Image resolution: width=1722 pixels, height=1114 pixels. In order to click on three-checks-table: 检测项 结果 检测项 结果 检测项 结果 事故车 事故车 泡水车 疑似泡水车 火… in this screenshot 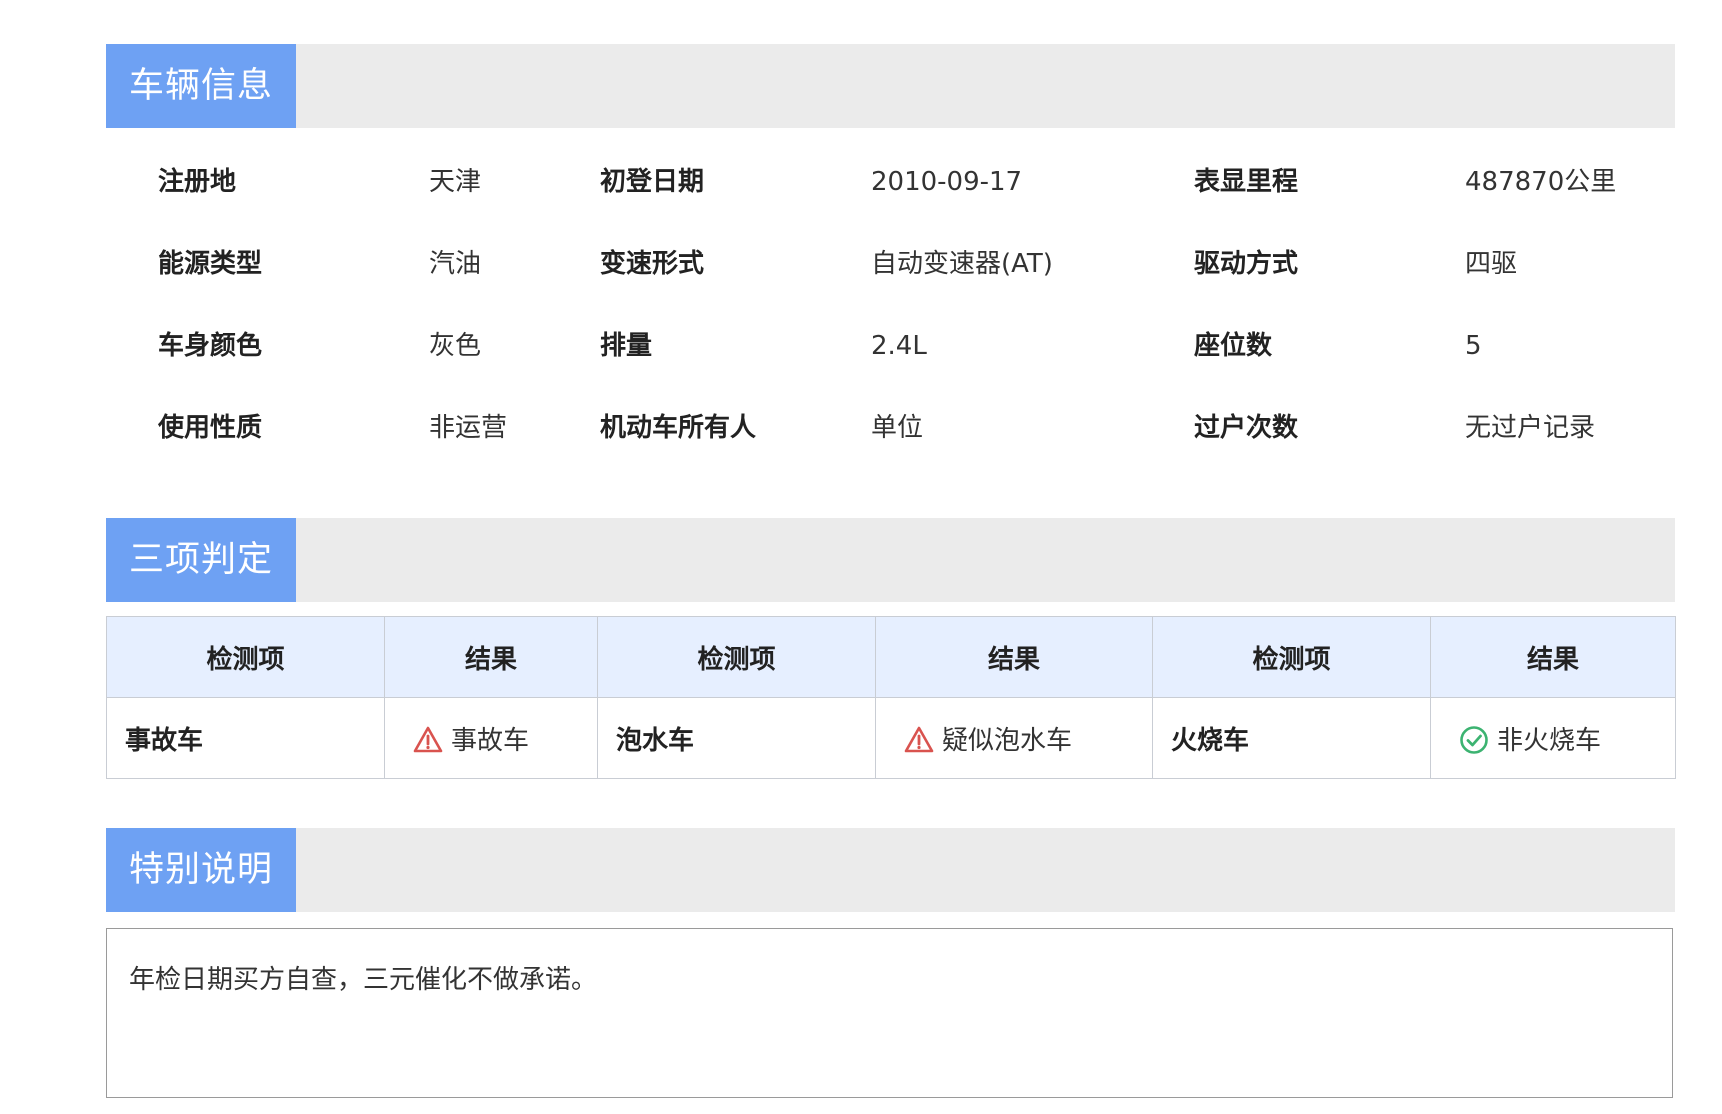, I will do `click(891, 697)`.